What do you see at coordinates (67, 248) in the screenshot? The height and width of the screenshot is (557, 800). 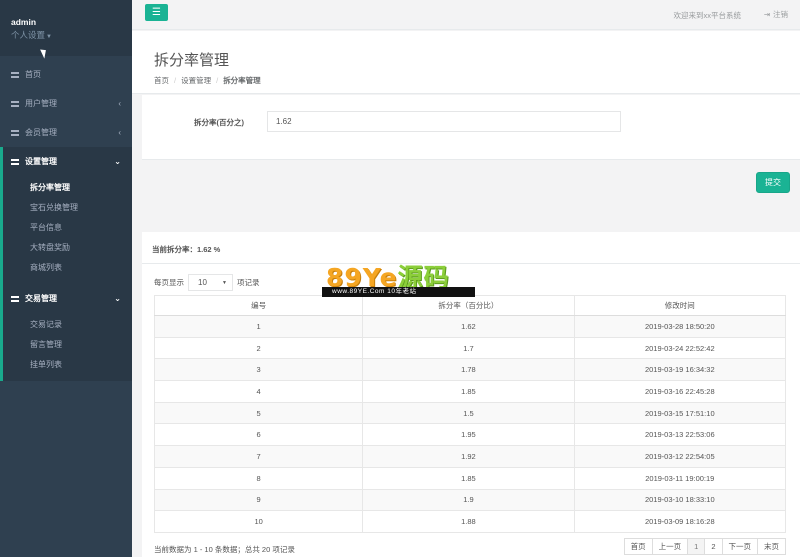 I see `submenu-item-wheel-rewards: 大转盘奖励` at bounding box center [67, 248].